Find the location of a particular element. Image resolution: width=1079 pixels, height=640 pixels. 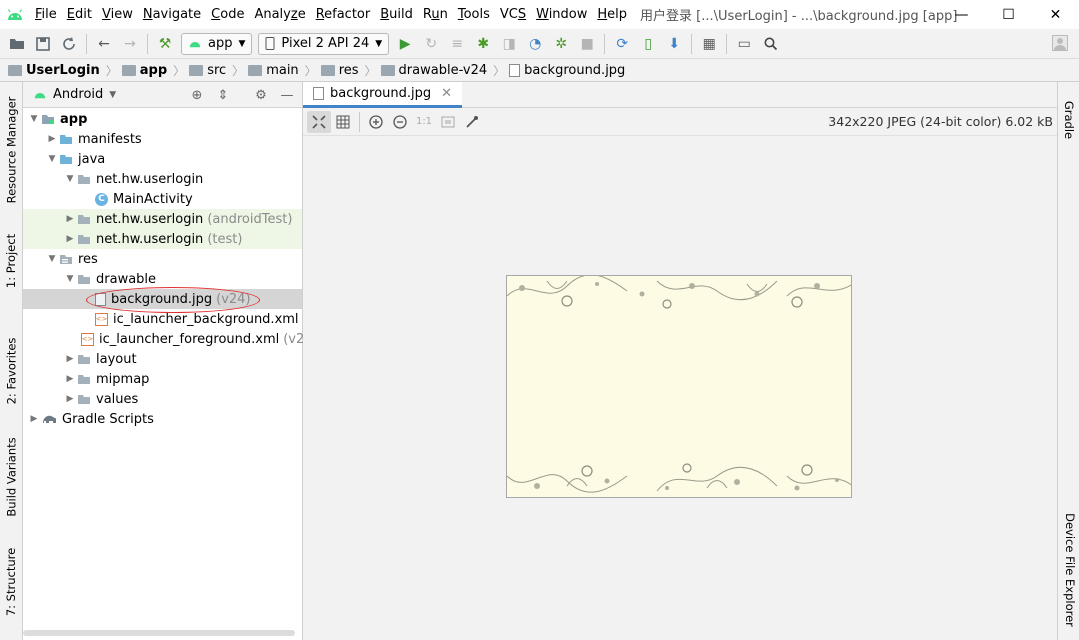

run-icon: ▶ is located at coordinates (405, 44).